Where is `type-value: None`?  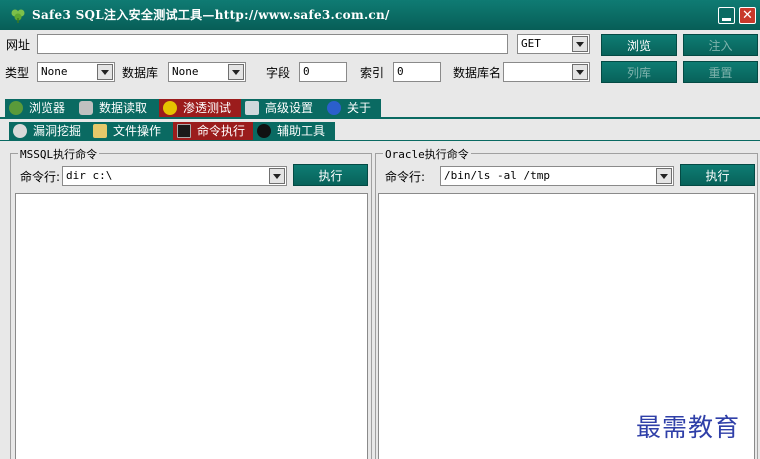 type-value: None is located at coordinates (54, 71).